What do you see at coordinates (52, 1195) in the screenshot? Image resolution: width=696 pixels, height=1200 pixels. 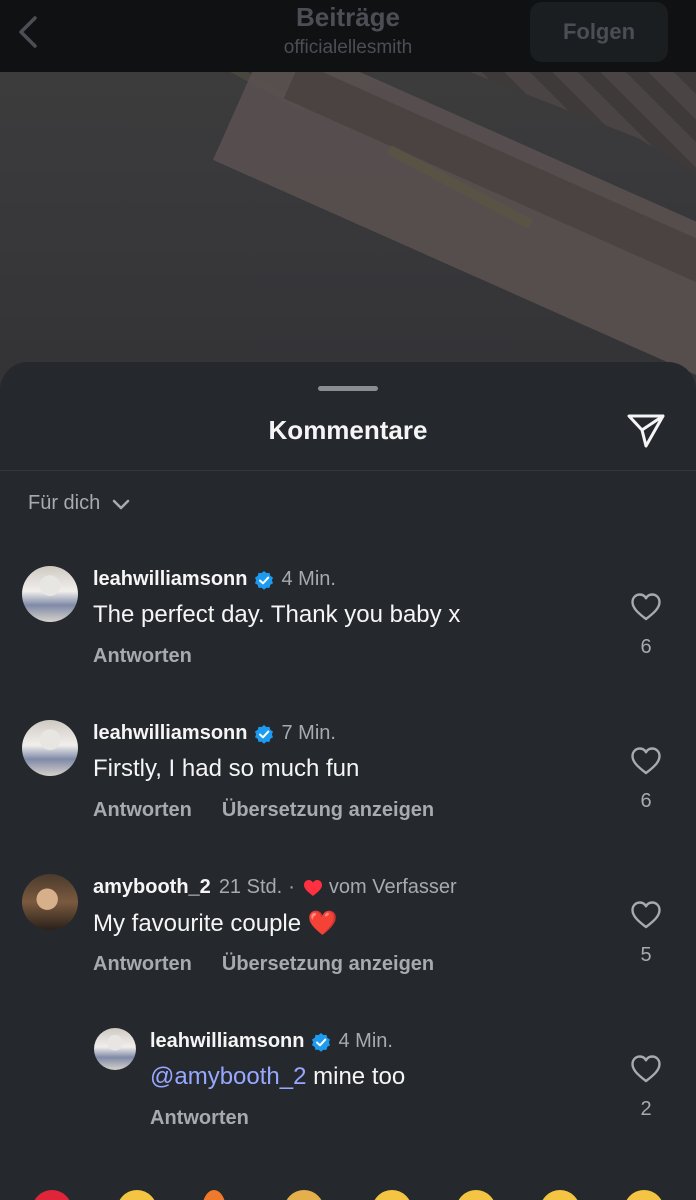 I see `heart-emoji-icon` at bounding box center [52, 1195].